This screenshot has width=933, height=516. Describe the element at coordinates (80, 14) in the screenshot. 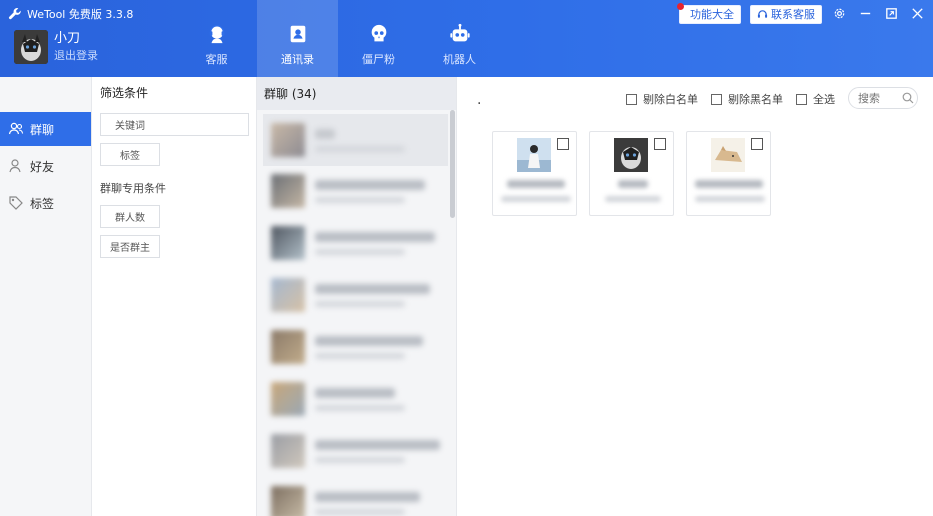

I see `app-title-text: WeTool 免费版 3.3.8` at that location.